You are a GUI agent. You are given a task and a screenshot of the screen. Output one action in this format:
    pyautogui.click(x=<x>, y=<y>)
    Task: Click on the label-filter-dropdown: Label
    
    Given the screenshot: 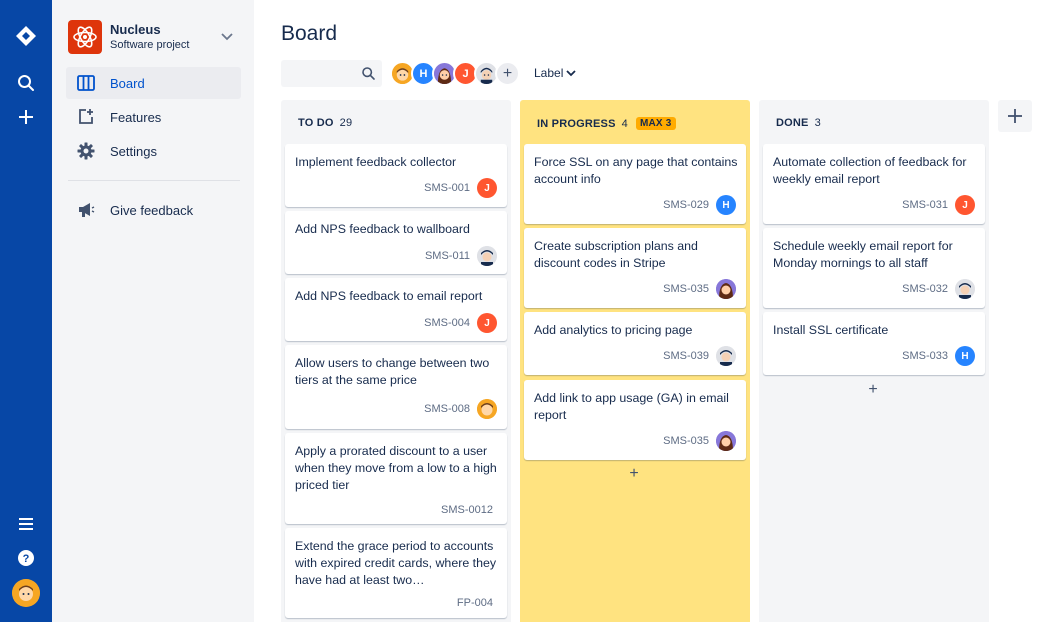 What is the action you would take?
    pyautogui.click(x=555, y=73)
    